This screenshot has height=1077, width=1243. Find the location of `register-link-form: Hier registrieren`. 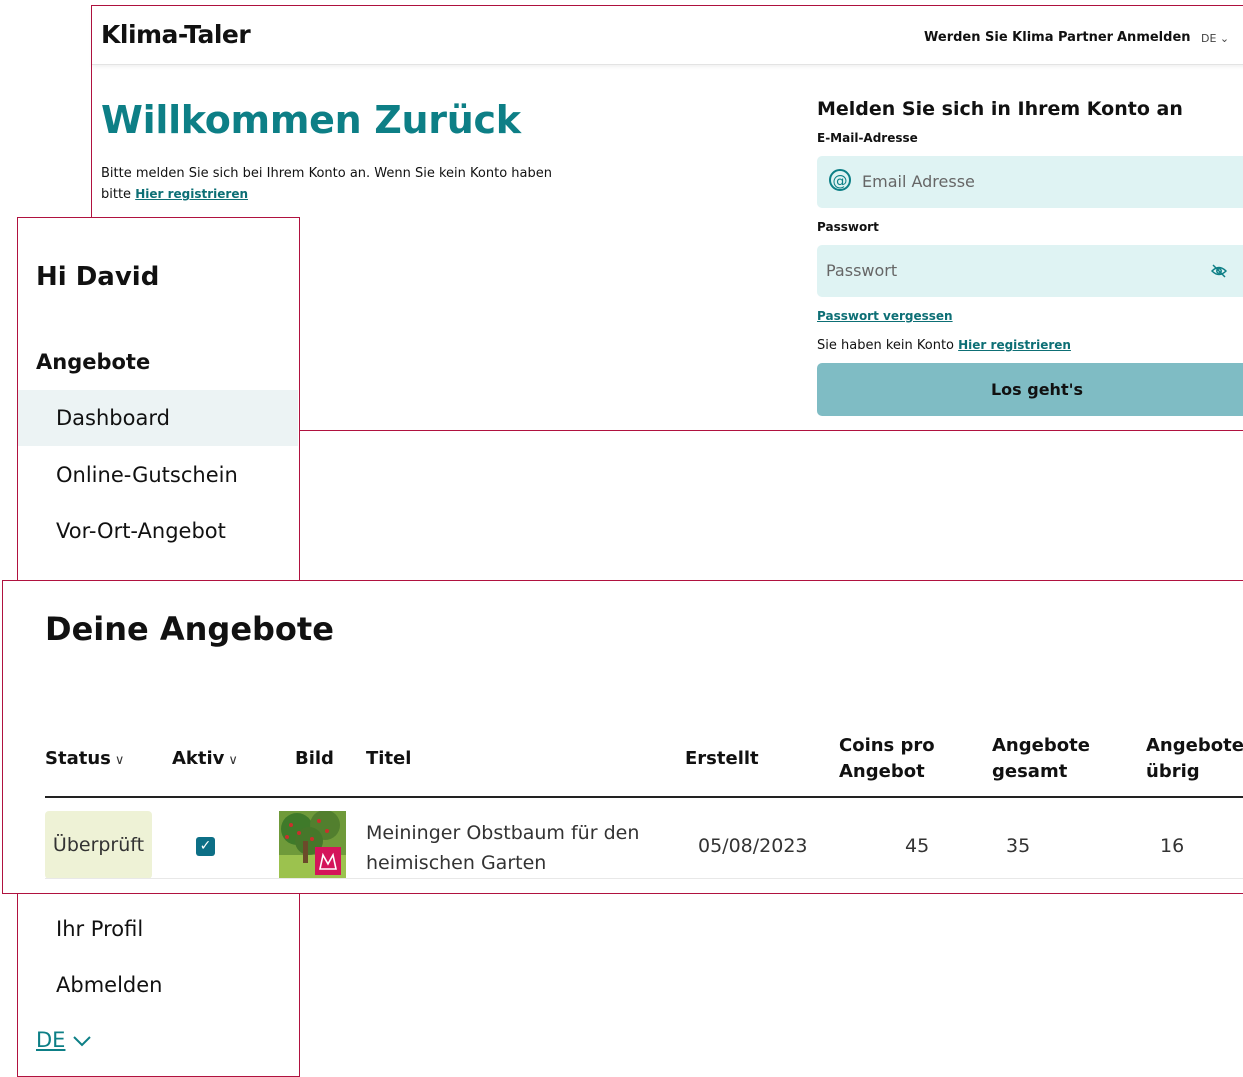

register-link-form: Hier registrieren is located at coordinates (1014, 345).